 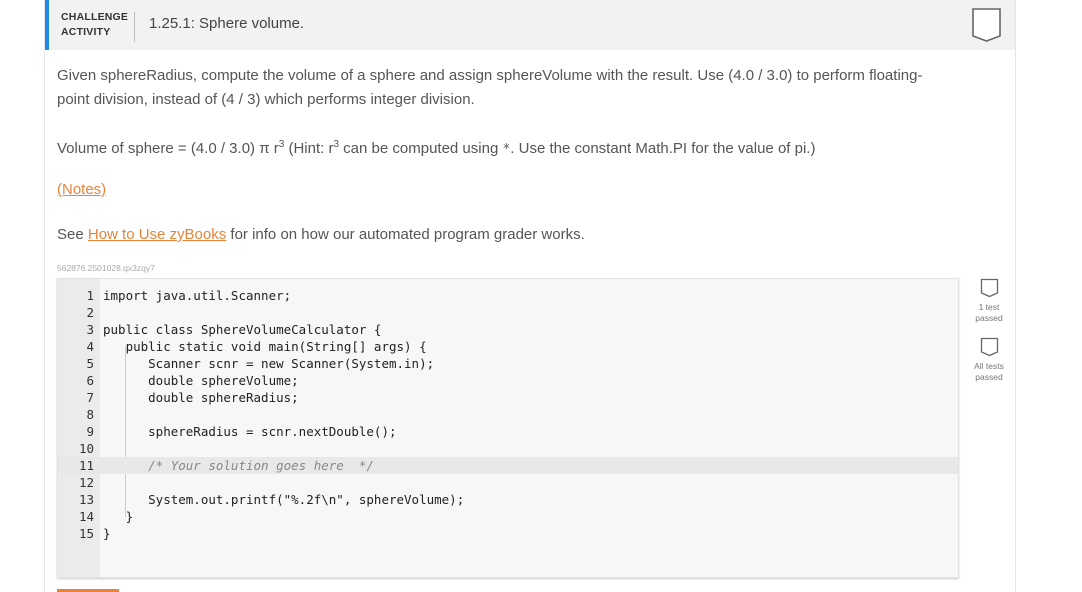 What do you see at coordinates (508, 363) in the screenshot?
I see `code-line: 5 Scanner scnr = new Scanner(System.in);` at bounding box center [508, 363].